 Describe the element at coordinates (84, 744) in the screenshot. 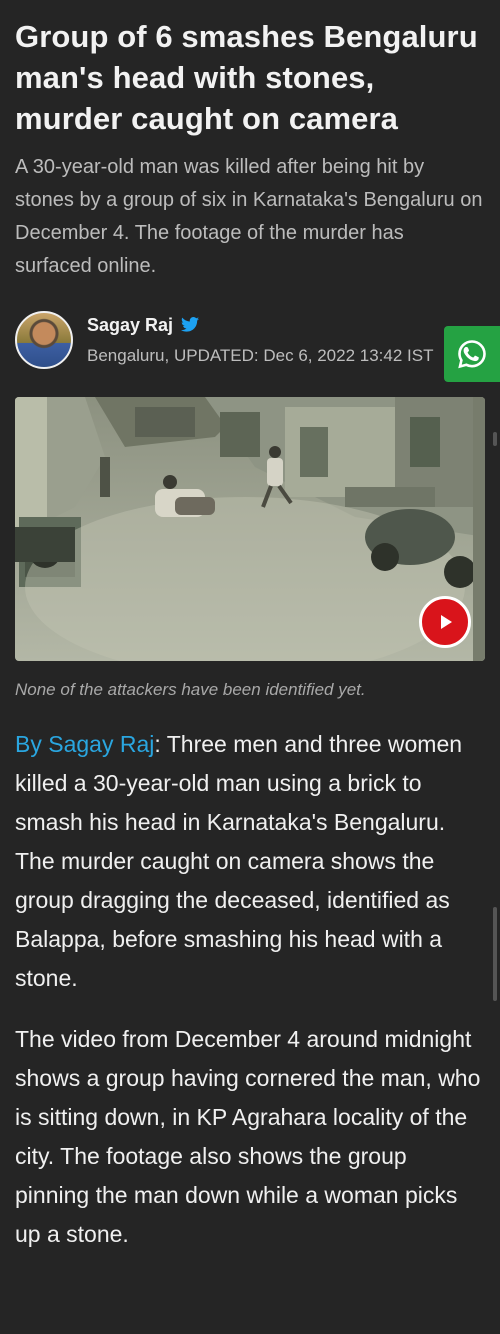

I see `byline-link: By Sagay Raj` at that location.